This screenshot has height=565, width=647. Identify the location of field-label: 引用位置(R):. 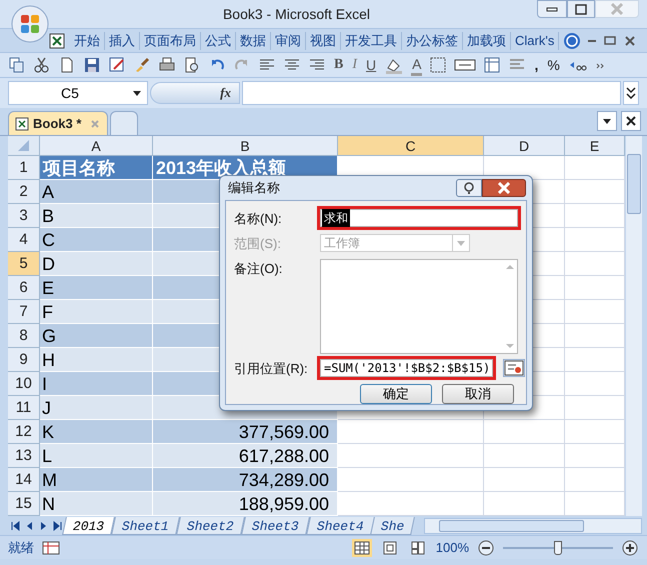
(271, 369).